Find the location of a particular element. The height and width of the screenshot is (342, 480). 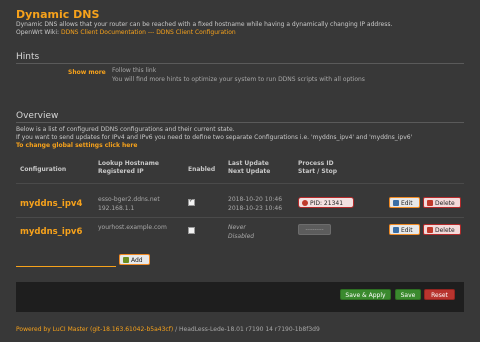

row-ipv4-pid: PID: 21341 is located at coordinates (327, 203).